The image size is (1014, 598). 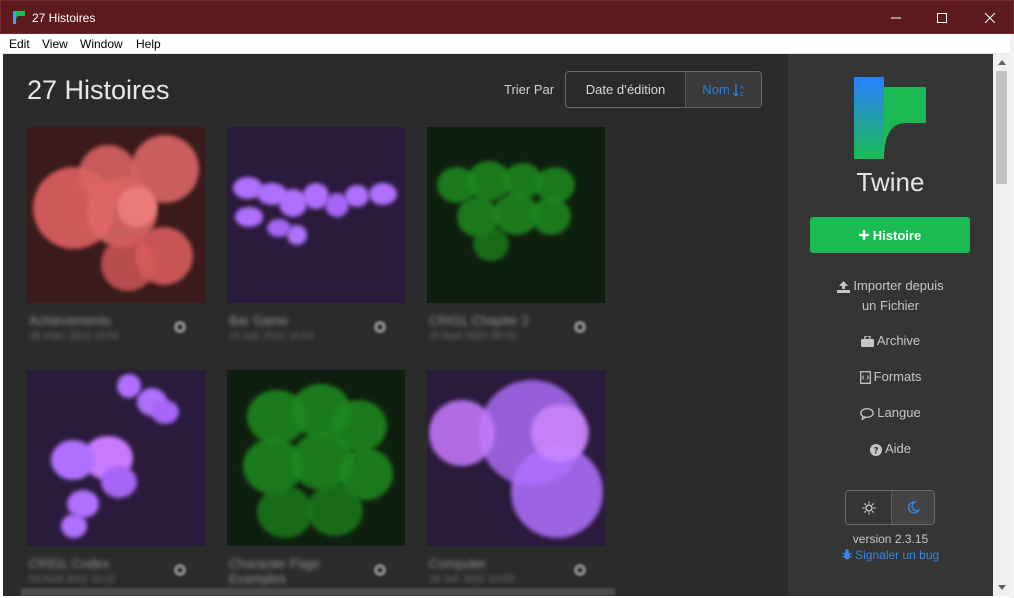 I want to click on arrow-up-icon, so click(x=1001, y=62).